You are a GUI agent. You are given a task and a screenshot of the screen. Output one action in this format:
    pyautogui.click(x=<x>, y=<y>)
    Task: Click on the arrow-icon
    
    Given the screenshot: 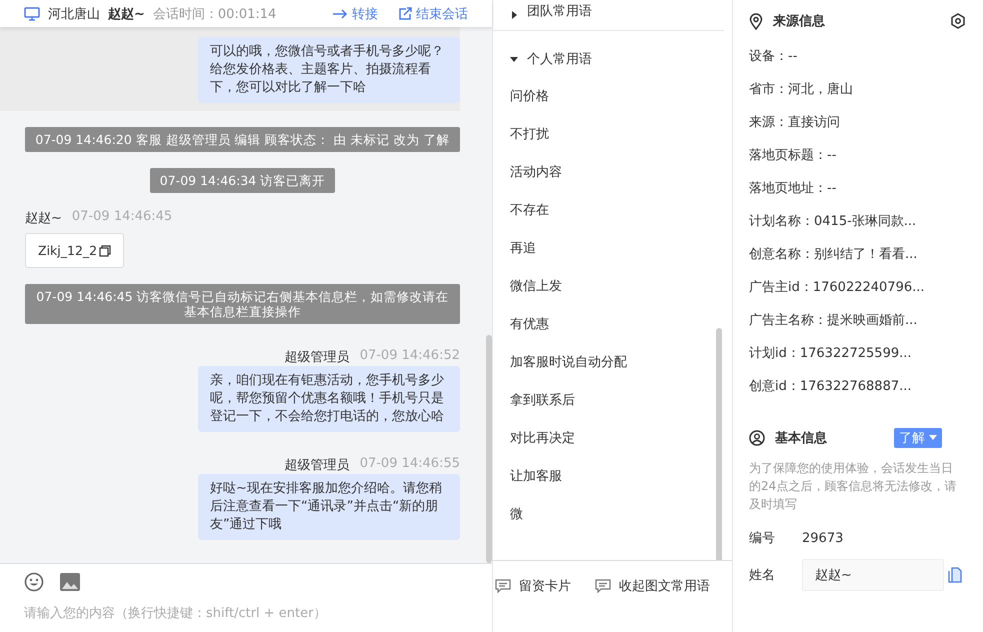 What is the action you would take?
    pyautogui.click(x=340, y=13)
    